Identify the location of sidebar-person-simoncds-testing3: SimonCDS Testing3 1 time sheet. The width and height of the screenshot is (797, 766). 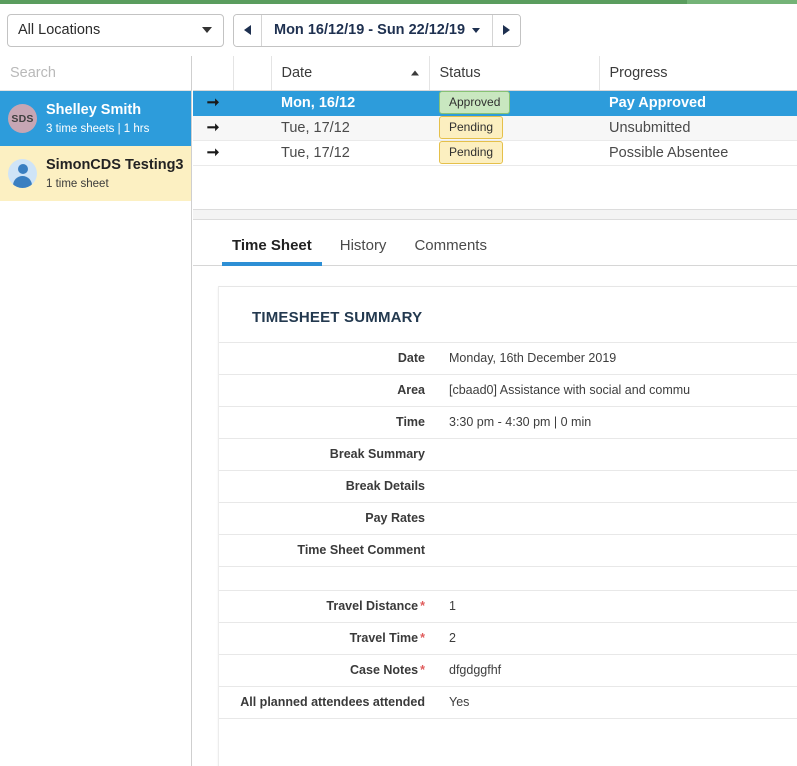
(95, 173).